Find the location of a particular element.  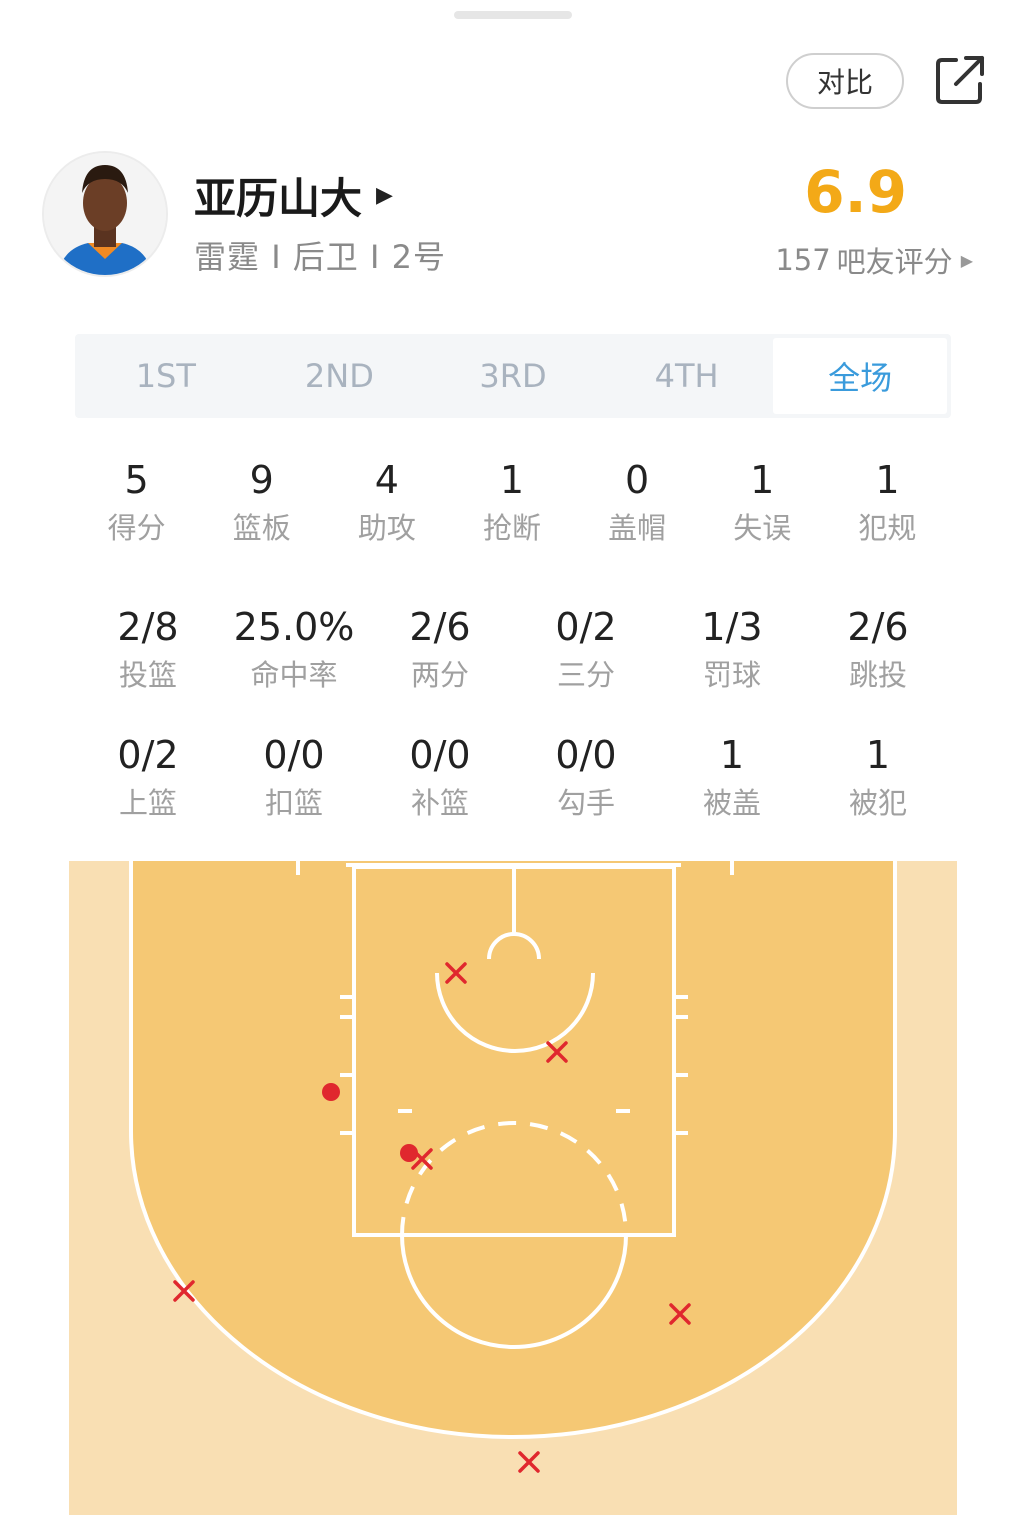

stat-layups: 0/2 上篮 is located at coordinates (148, 778).